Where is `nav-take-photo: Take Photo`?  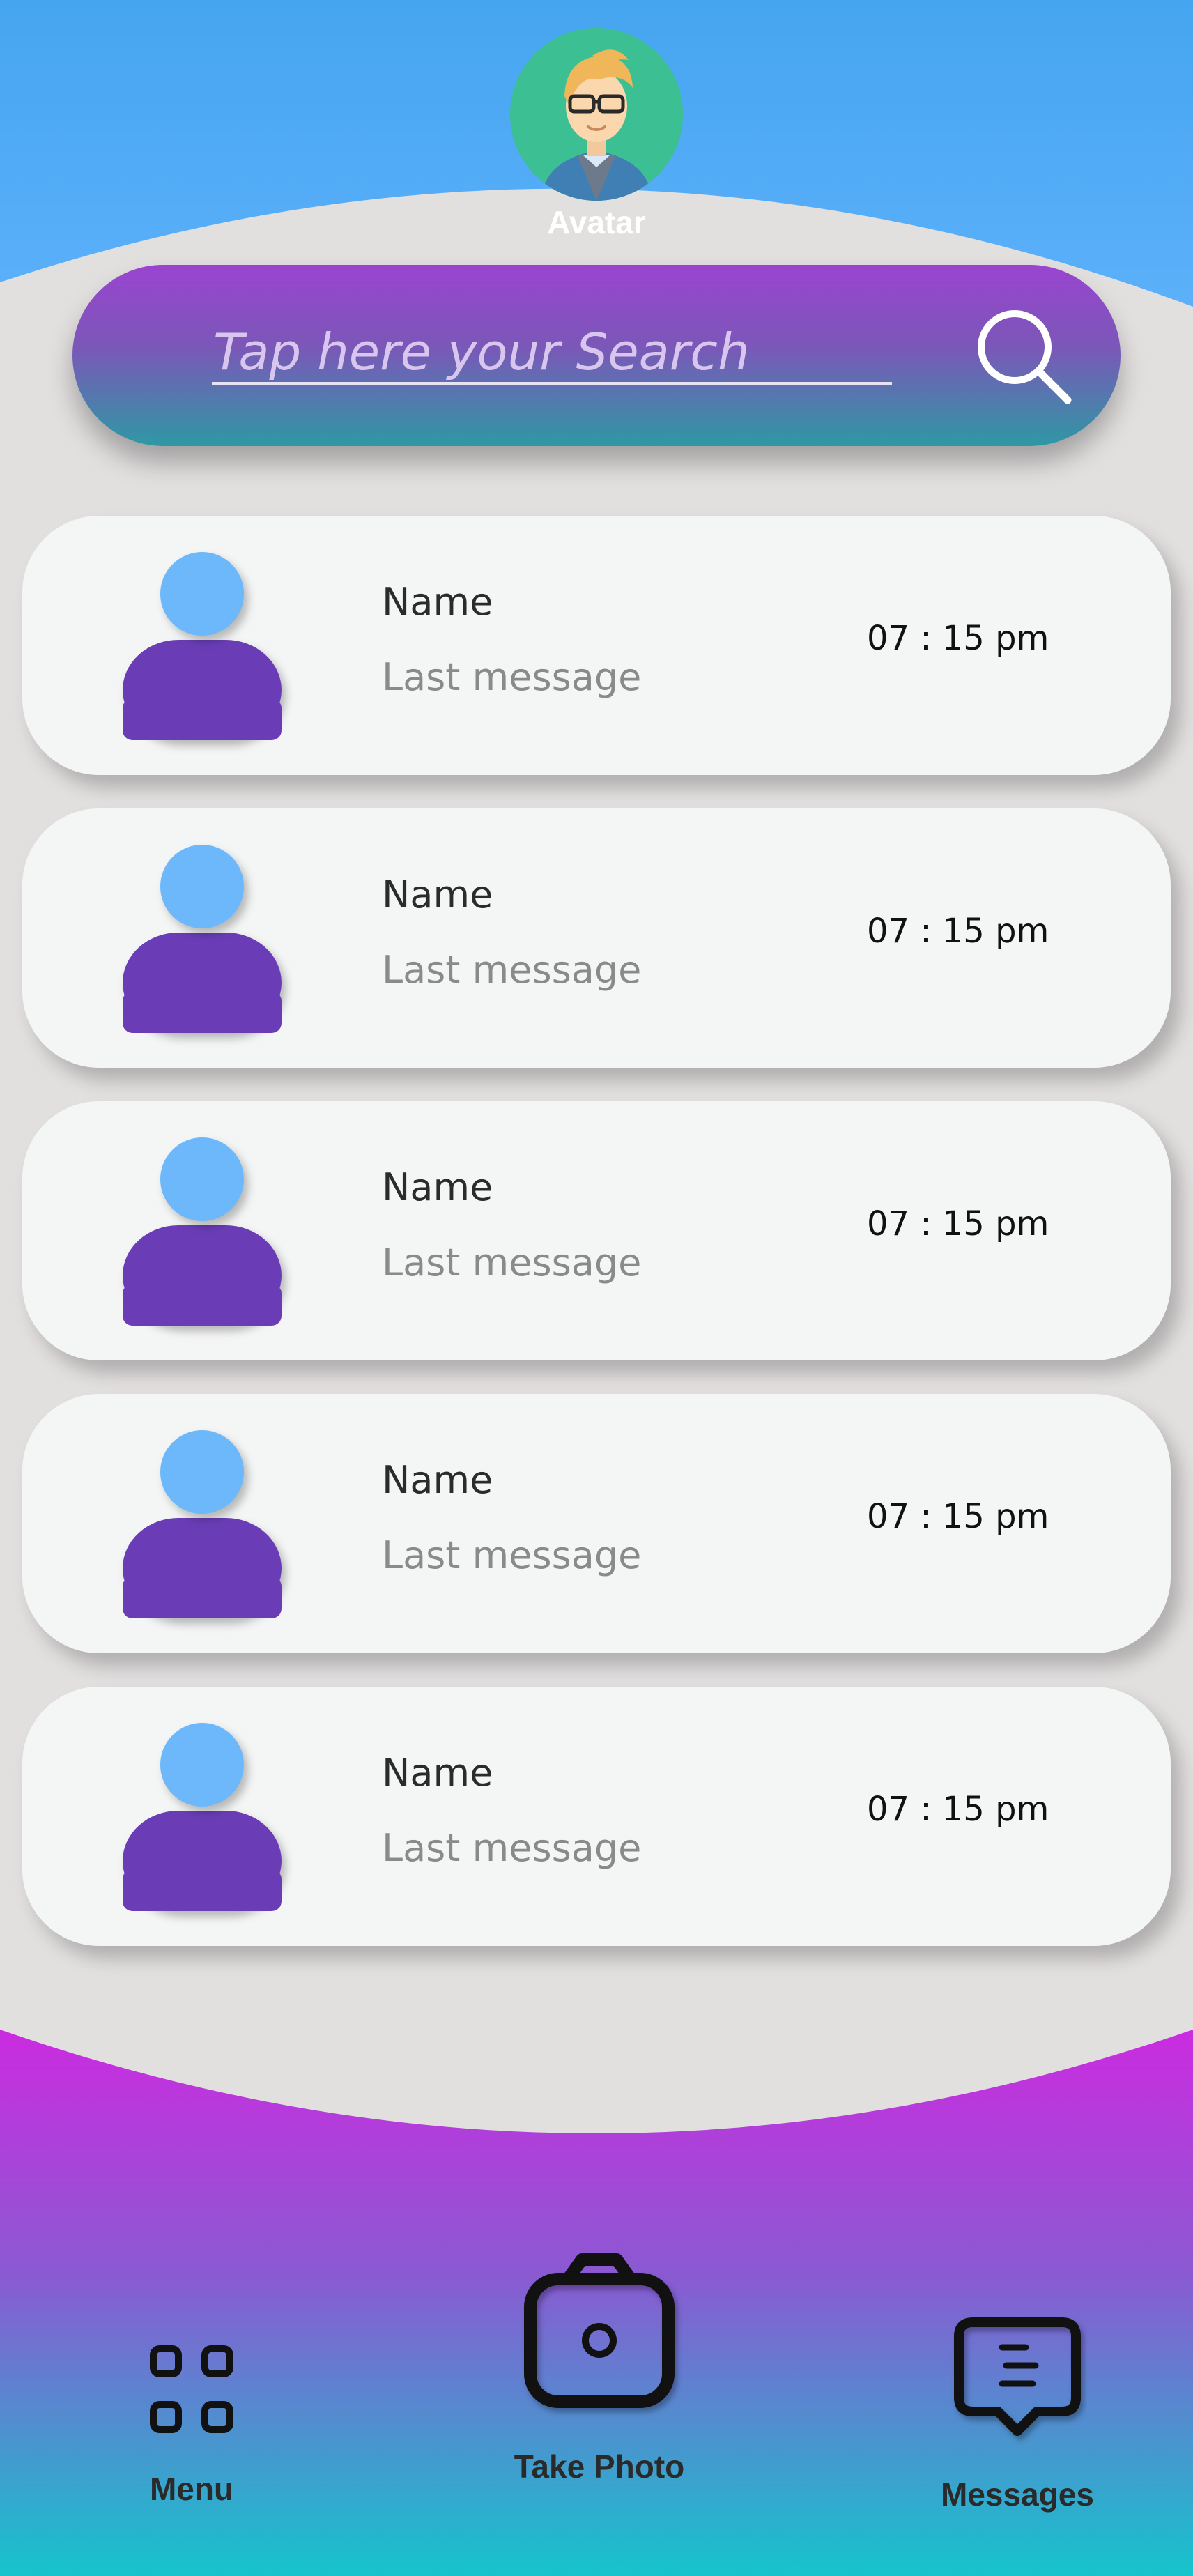
nav-take-photo: Take Photo is located at coordinates (599, 2364).